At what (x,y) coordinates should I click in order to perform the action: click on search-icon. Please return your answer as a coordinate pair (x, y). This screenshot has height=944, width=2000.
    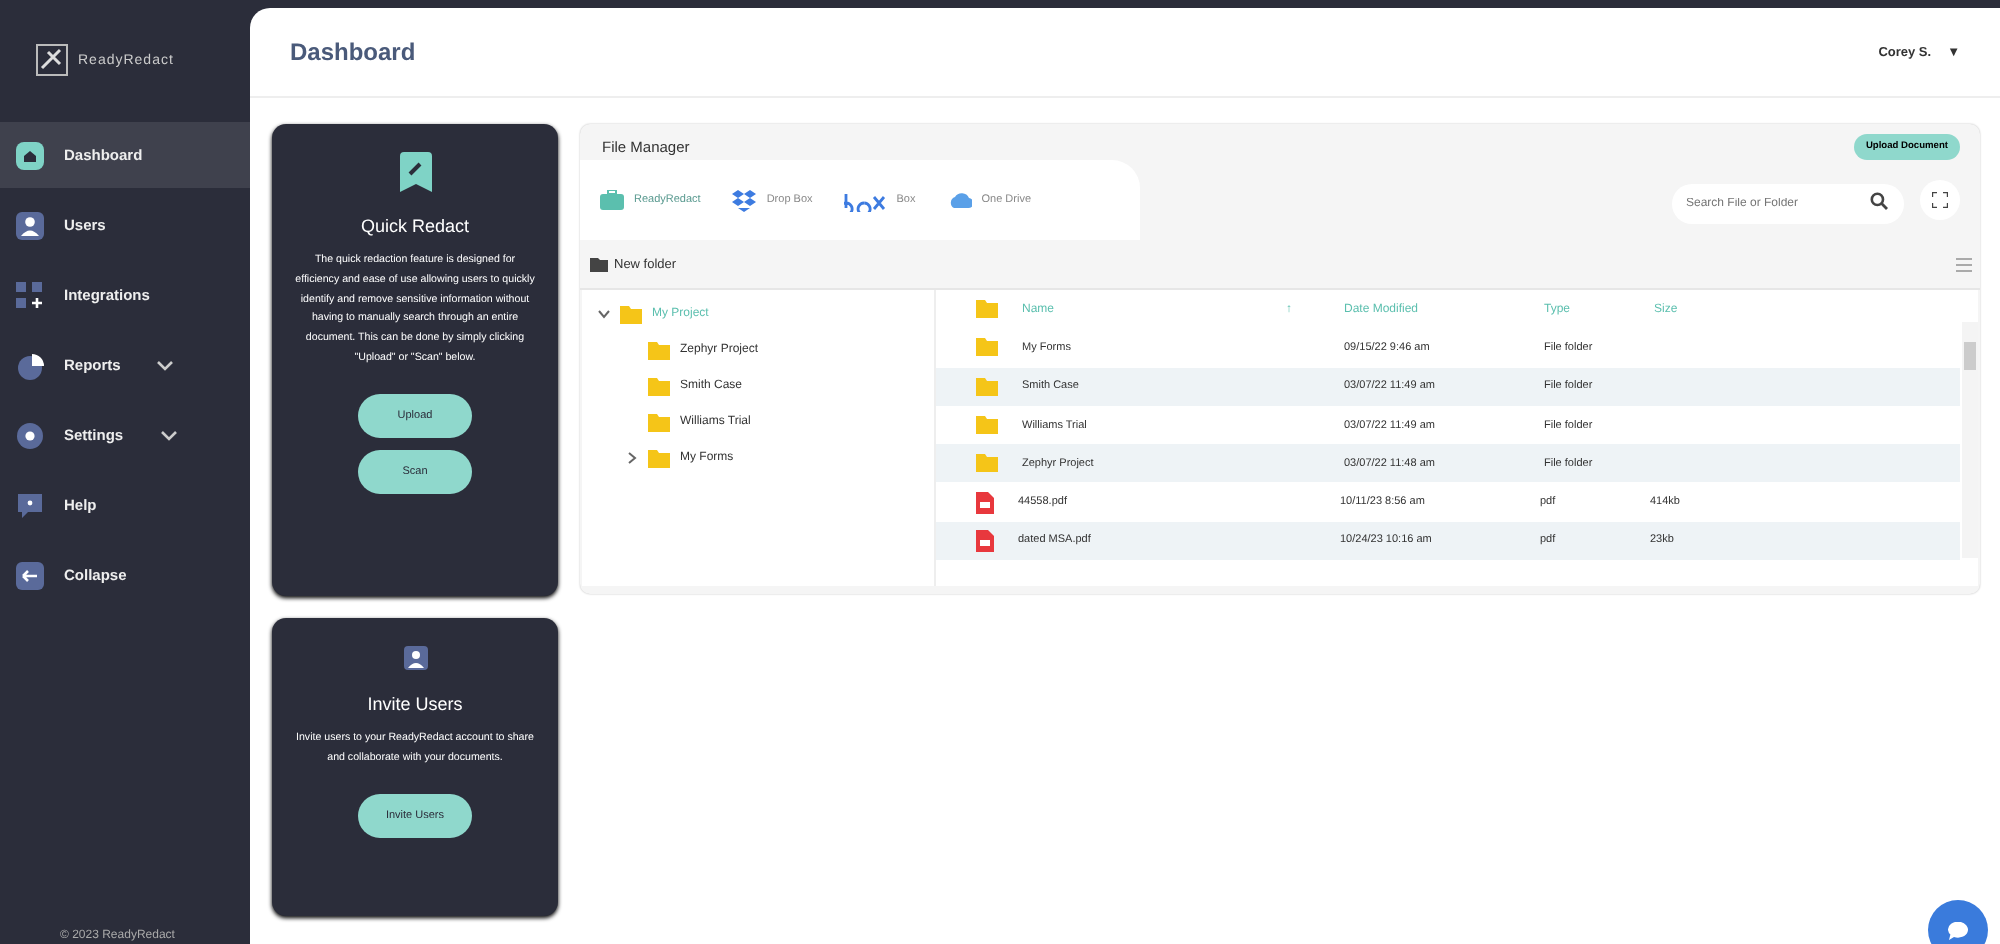
    Looking at the image, I should click on (1879, 201).